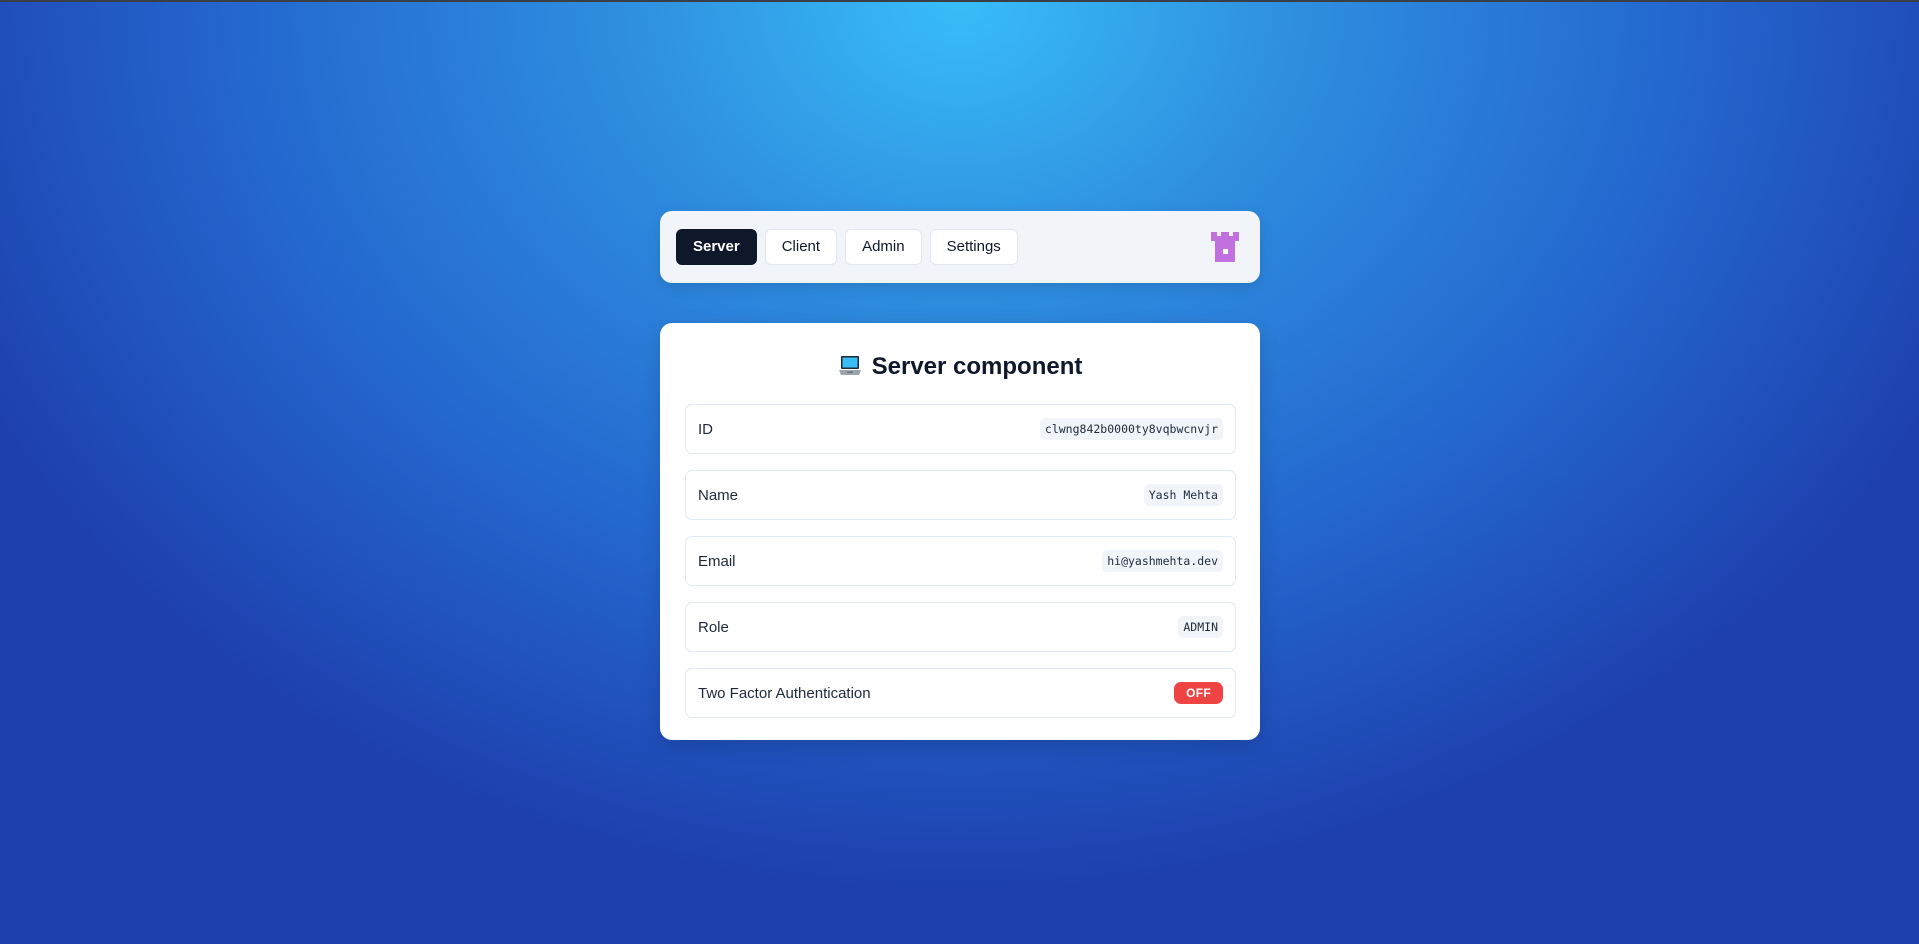 The height and width of the screenshot is (944, 1919). What do you see at coordinates (960, 495) in the screenshot?
I see `info-row-name: Name Yash Mehta` at bounding box center [960, 495].